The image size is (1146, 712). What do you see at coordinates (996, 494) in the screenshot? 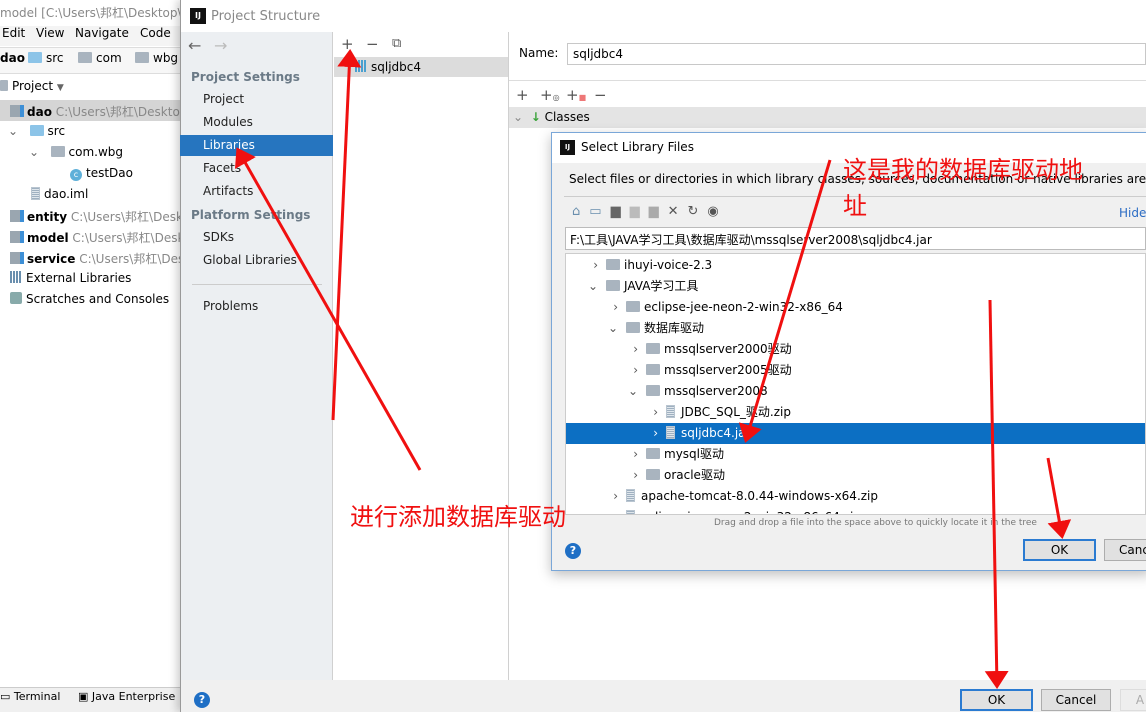
I see `arrow-to-ok` at bounding box center [996, 494].